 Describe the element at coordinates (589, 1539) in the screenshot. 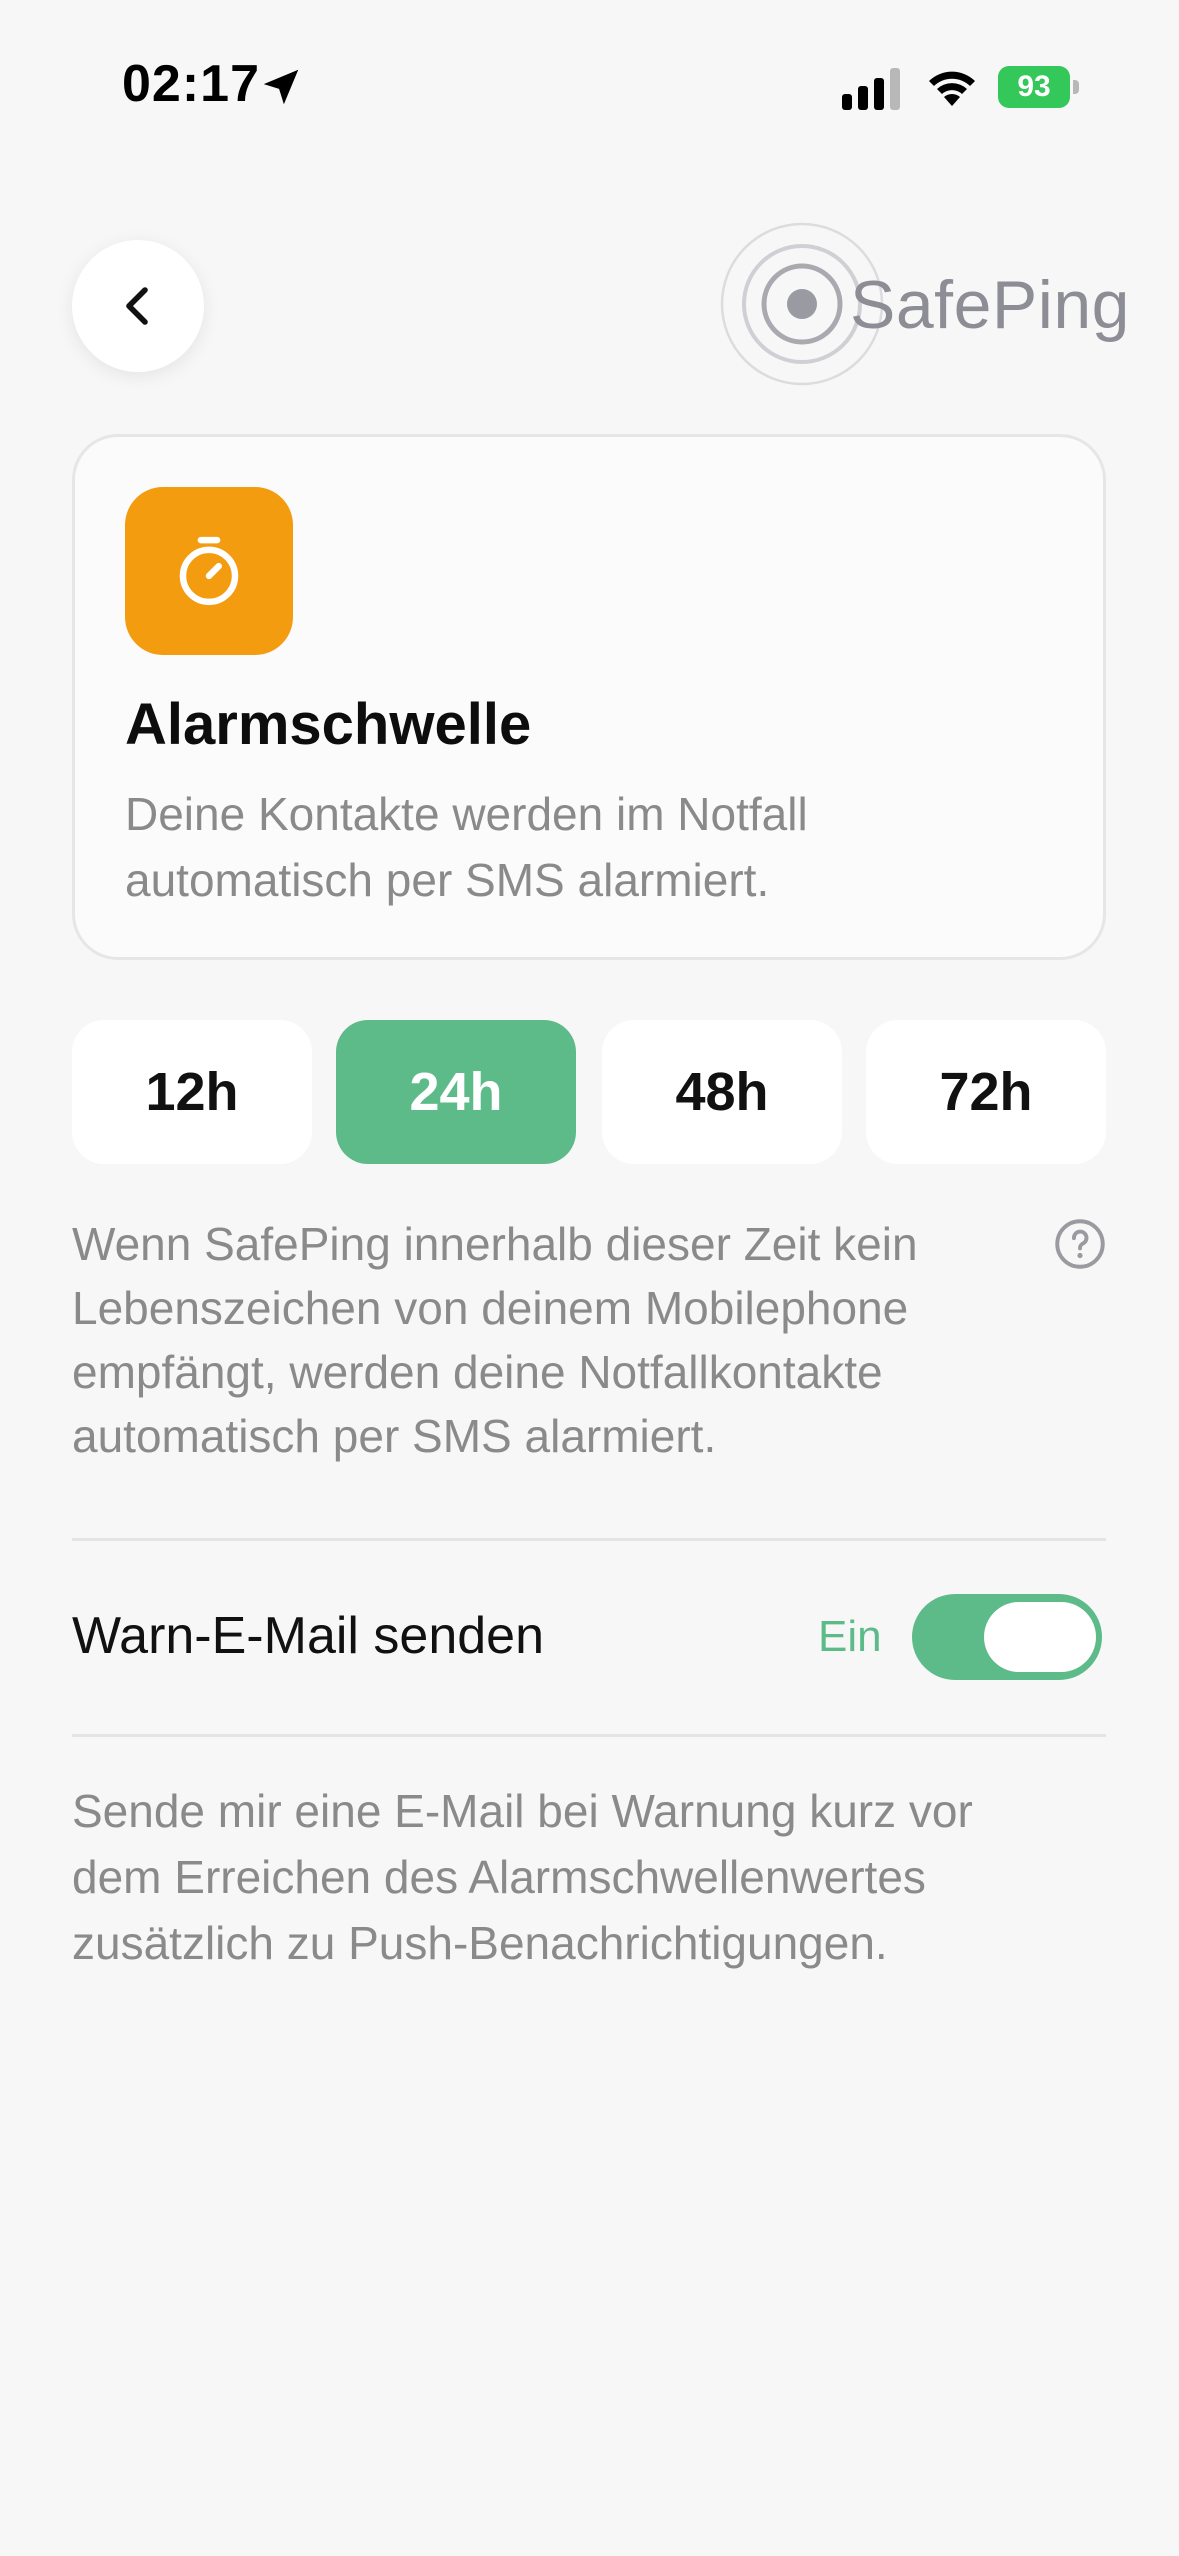

I see `divider-top` at that location.